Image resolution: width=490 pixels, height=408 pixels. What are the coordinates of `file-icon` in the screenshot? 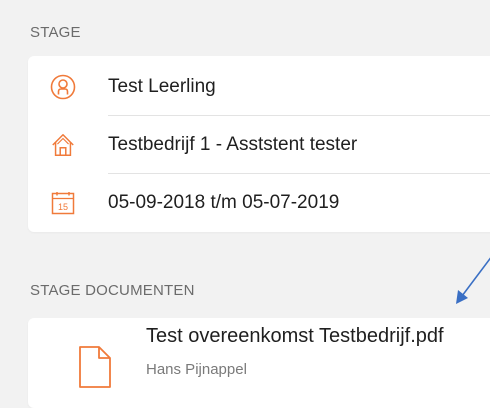 It's located at (95, 367).